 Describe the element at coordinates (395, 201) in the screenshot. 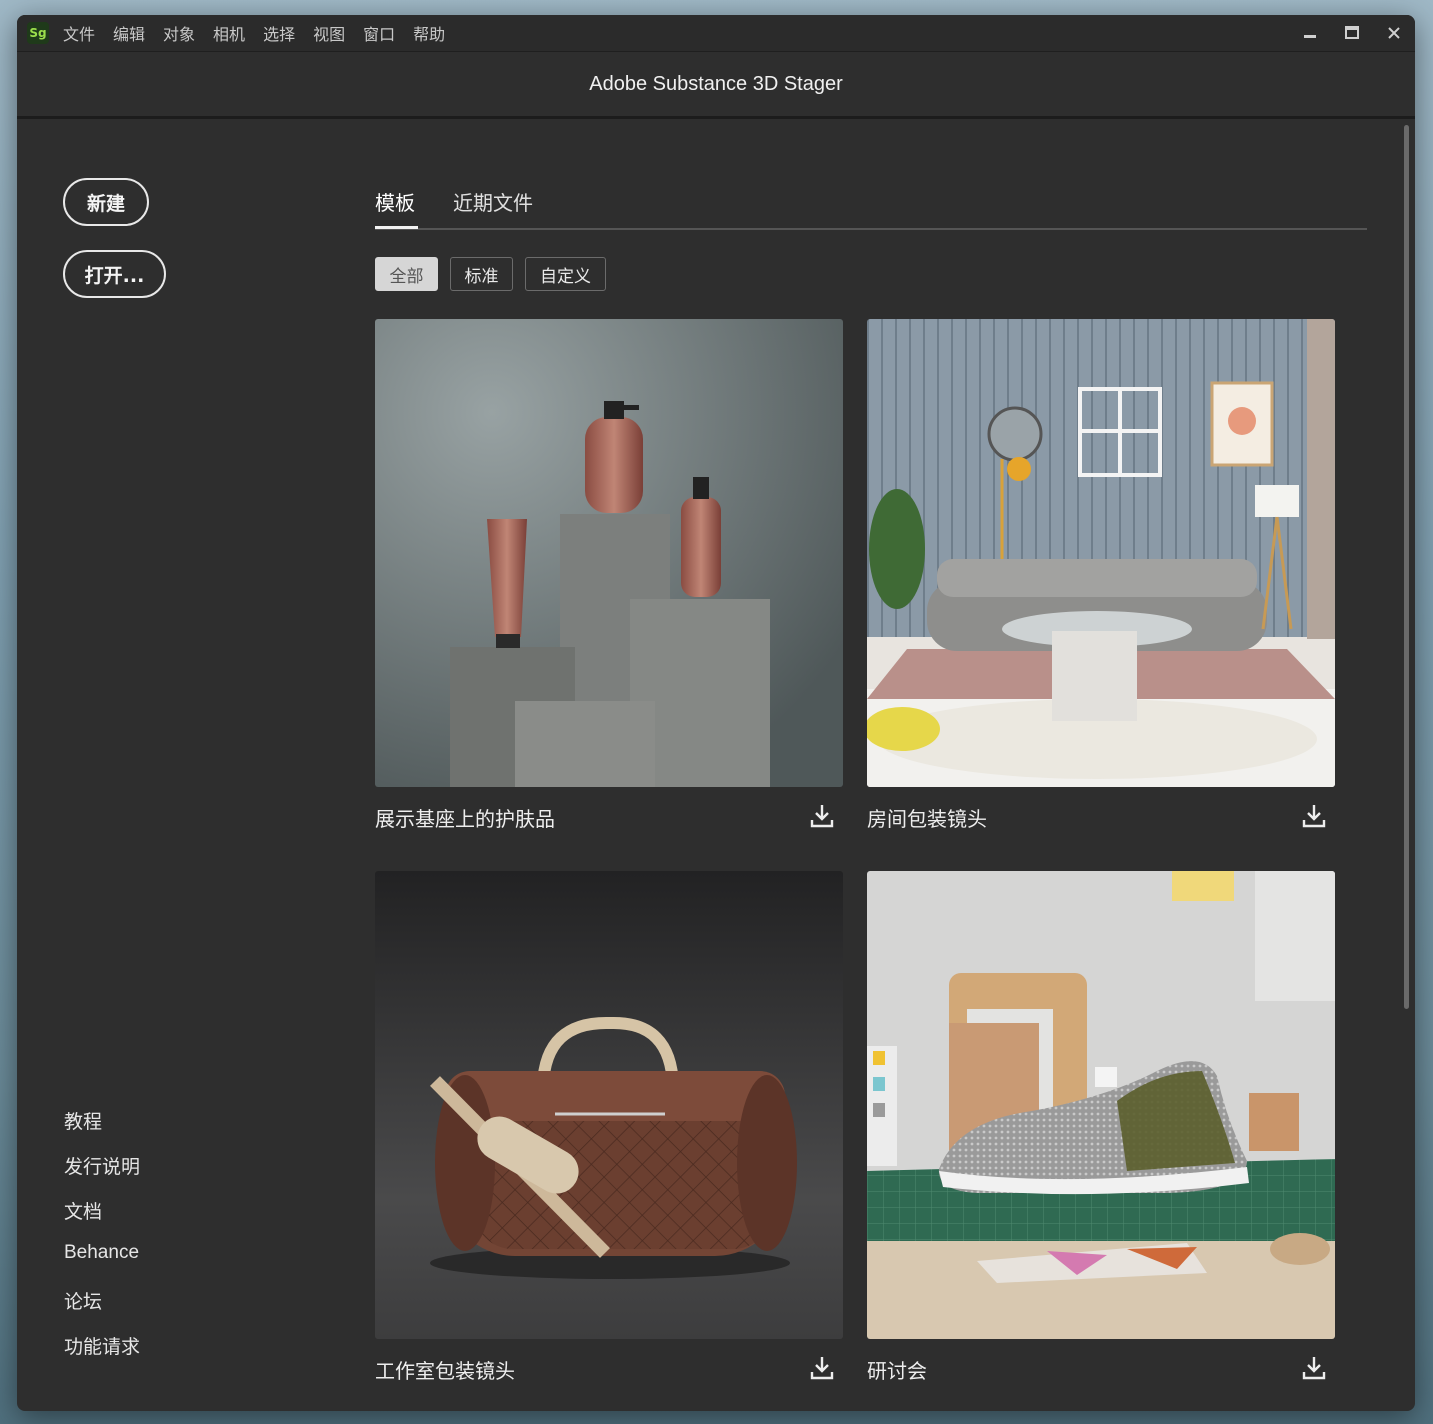

I see `tab-templates: 模板` at that location.